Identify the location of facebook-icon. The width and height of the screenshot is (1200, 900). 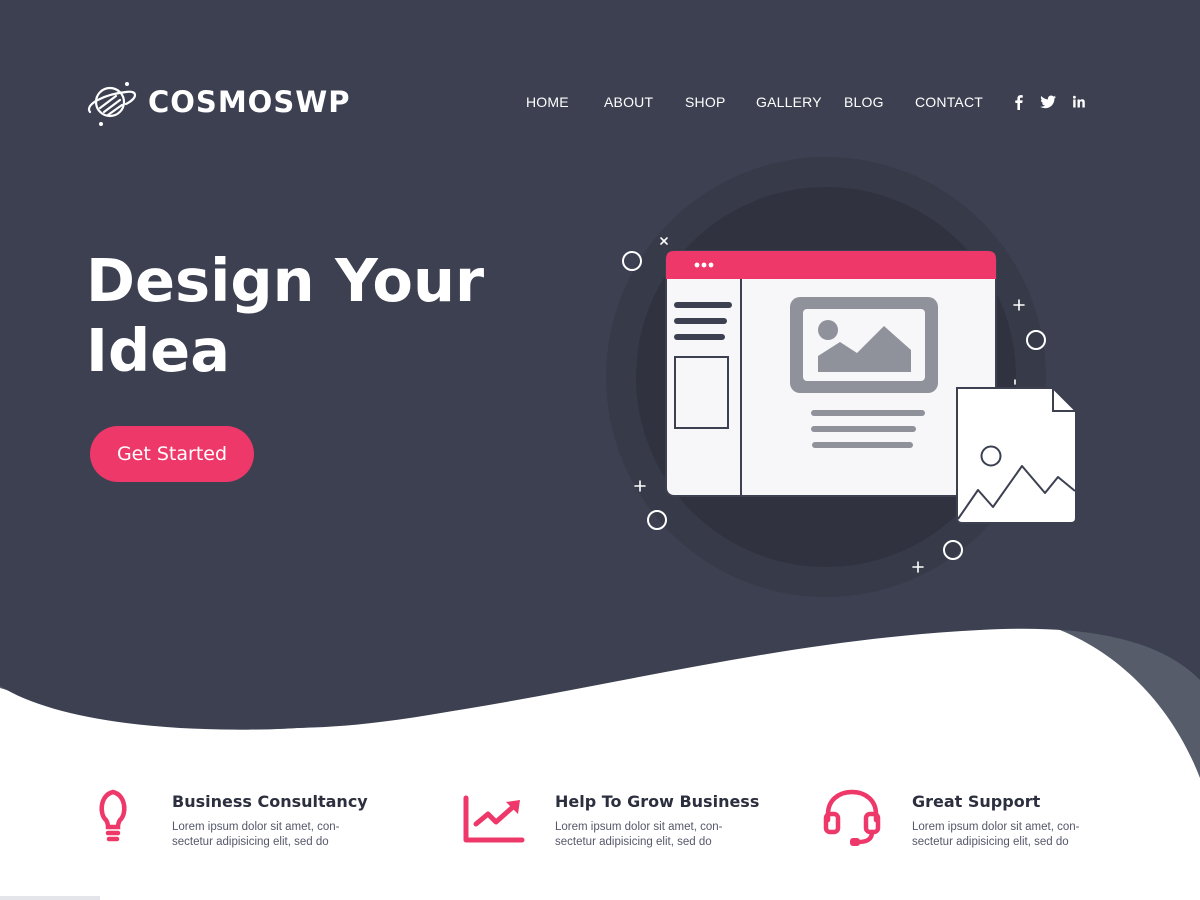
(1019, 102).